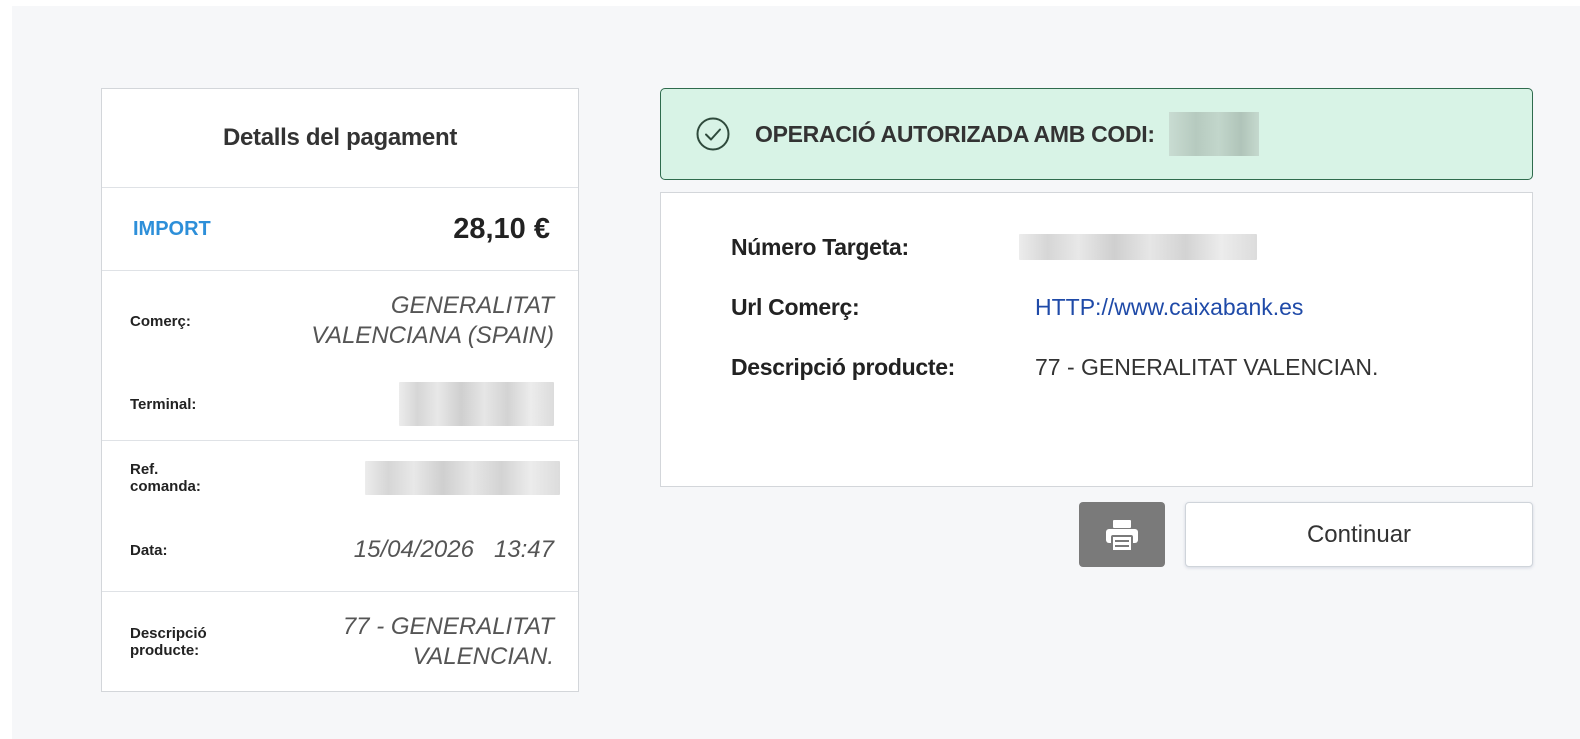 The height and width of the screenshot is (739, 1580). Describe the element at coordinates (483, 656) in the screenshot. I see `description-value-line2: VALENCIAN.` at that location.